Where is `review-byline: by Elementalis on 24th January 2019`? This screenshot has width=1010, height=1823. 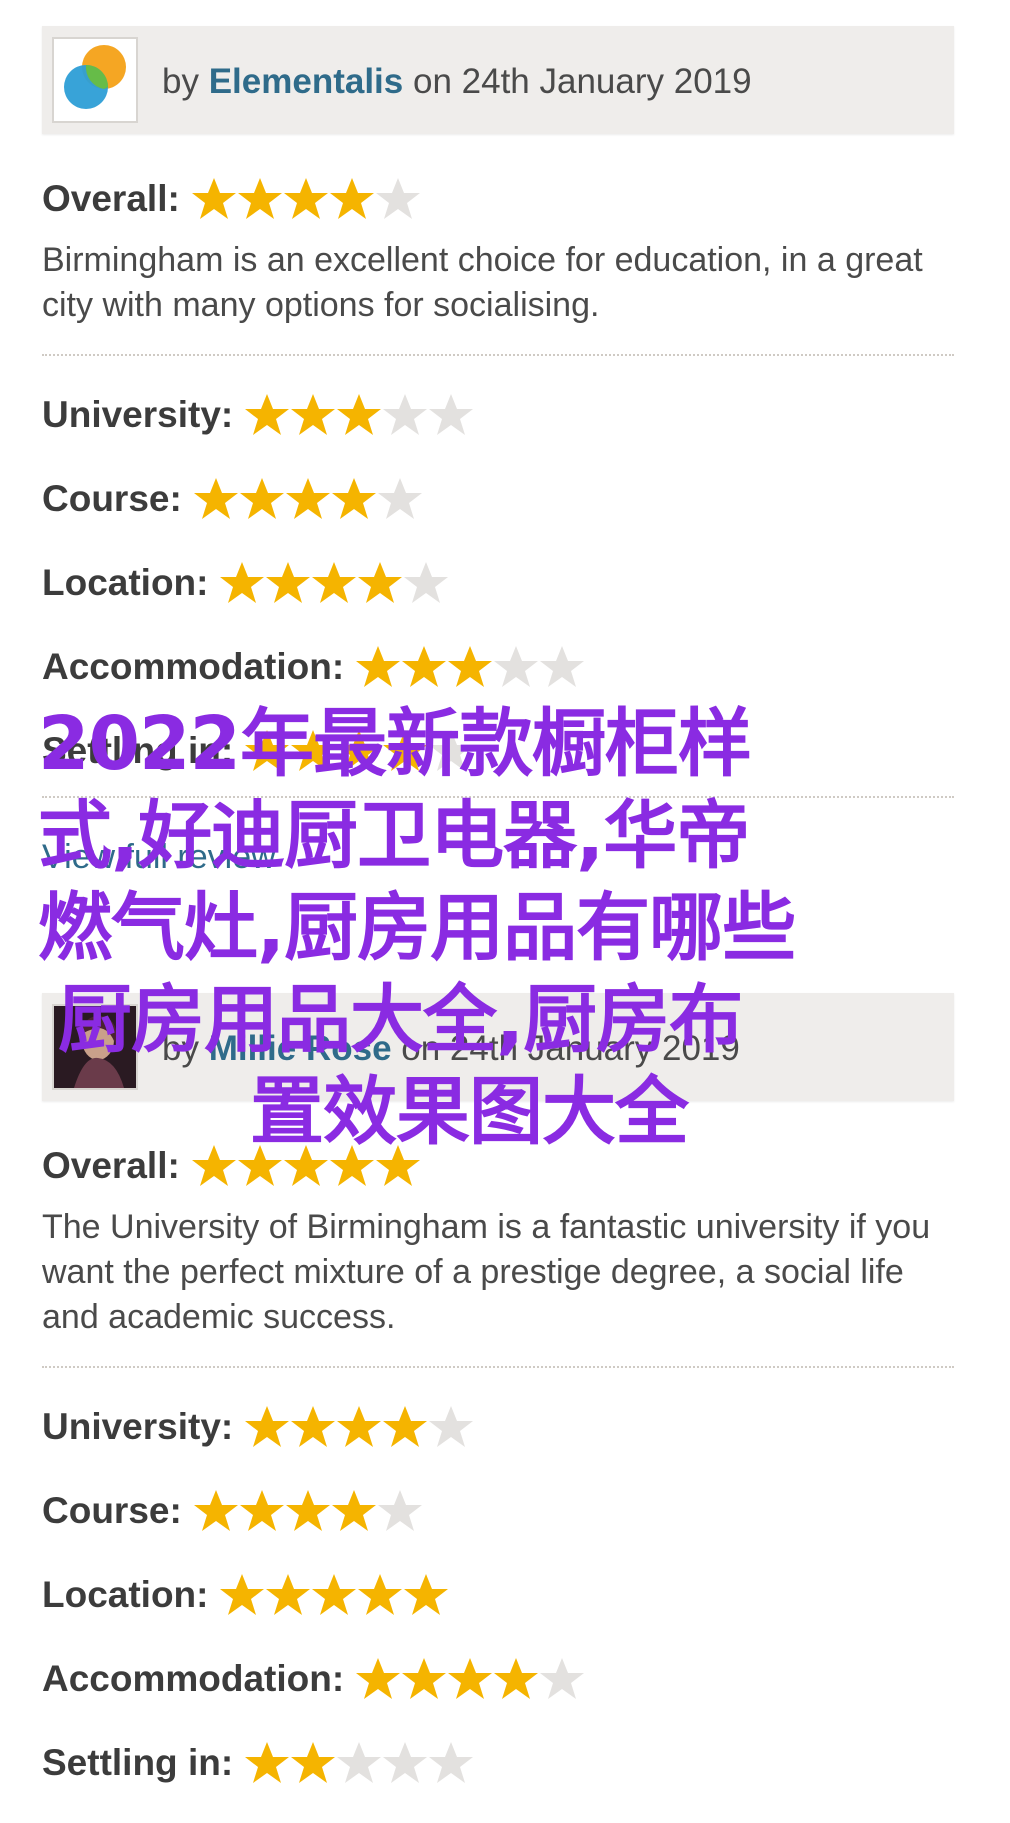
review-byline: by Elementalis on 24th January 2019 is located at coordinates (457, 82).